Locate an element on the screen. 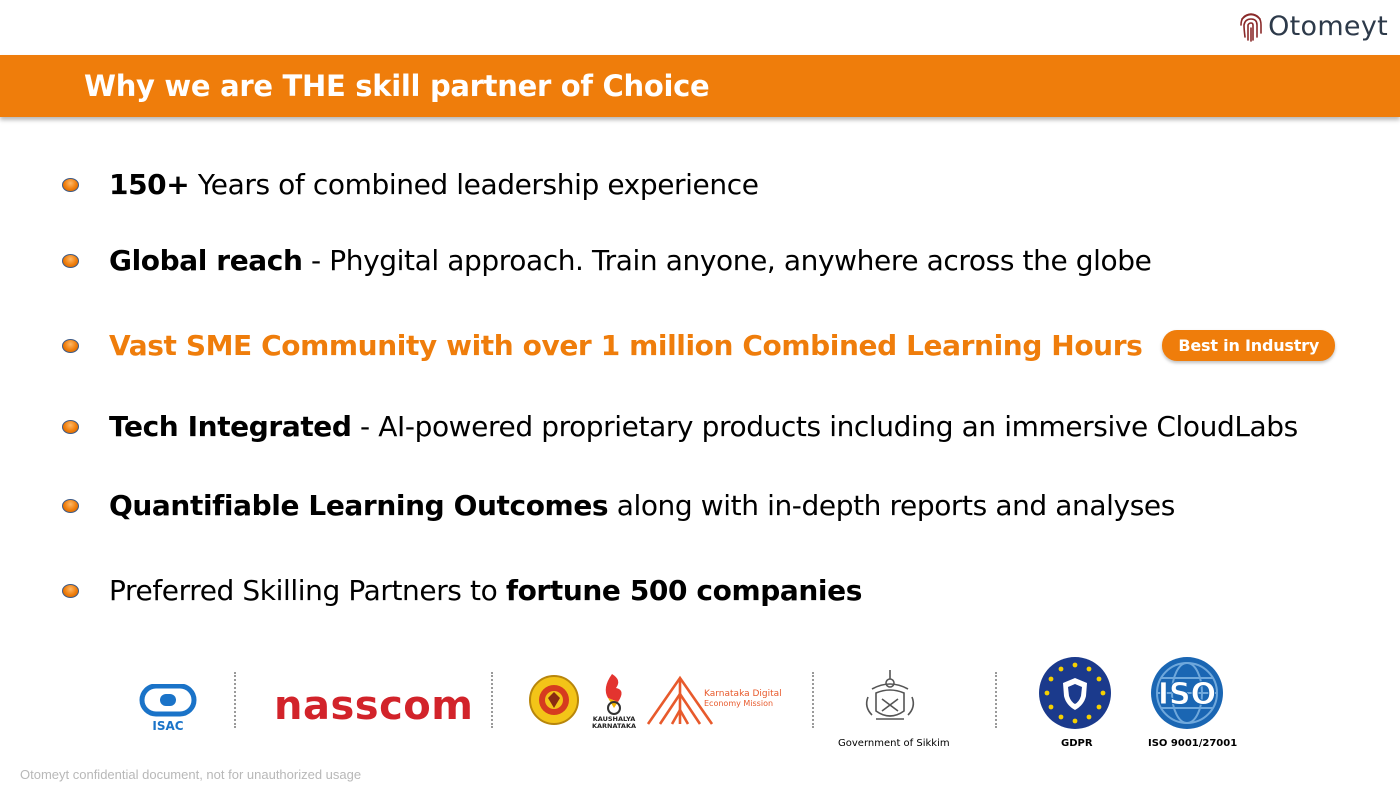  isac-label: ISAC is located at coordinates (167, 726).